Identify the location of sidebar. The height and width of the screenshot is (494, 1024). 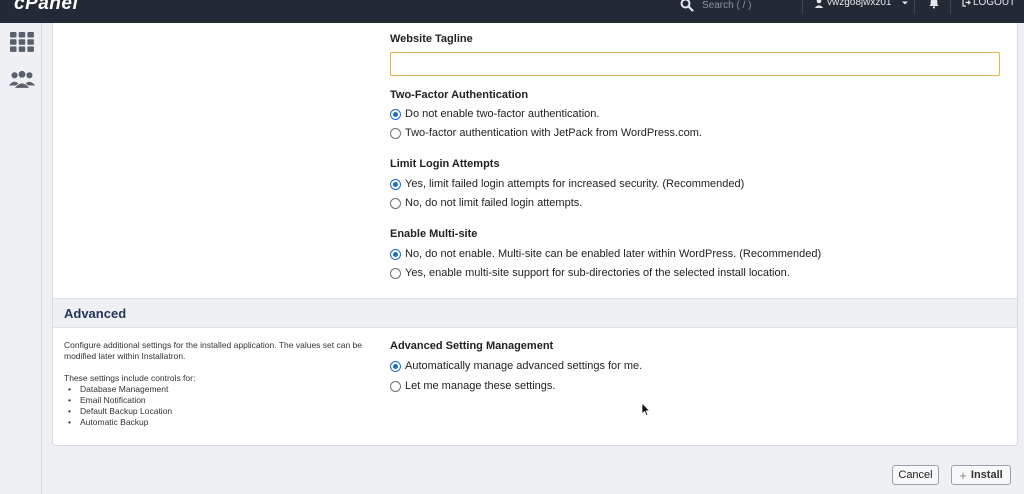
(21, 258).